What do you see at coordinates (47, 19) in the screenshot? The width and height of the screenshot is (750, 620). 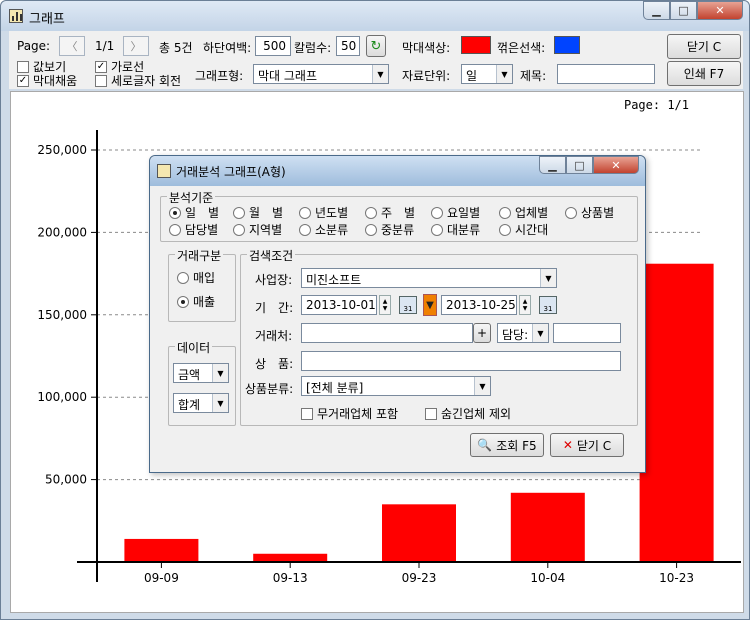 I see `window-title: 그래프` at bounding box center [47, 19].